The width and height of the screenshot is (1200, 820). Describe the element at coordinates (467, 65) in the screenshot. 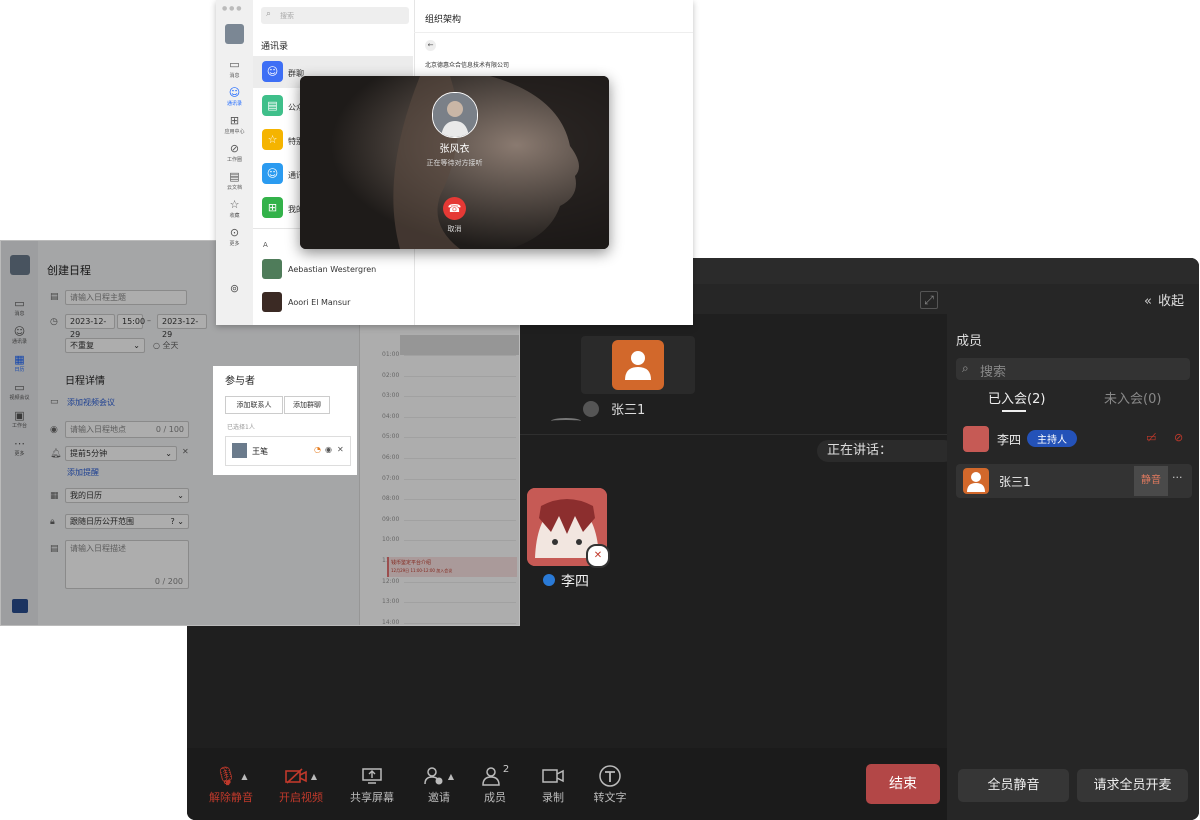

I see `org-name: 北京德惠众合信息技术有限公司` at that location.